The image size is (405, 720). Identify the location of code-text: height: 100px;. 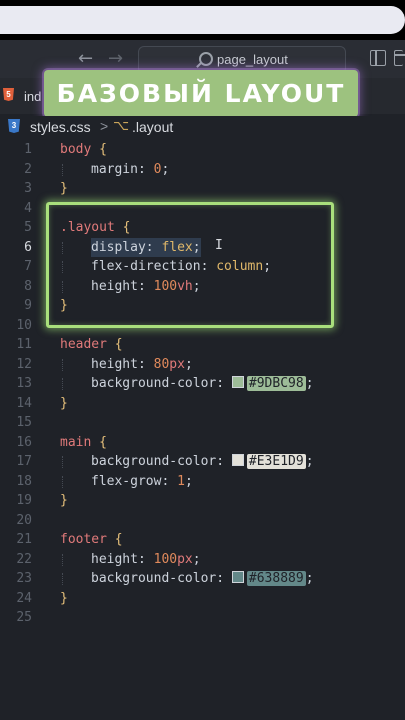
(146, 559).